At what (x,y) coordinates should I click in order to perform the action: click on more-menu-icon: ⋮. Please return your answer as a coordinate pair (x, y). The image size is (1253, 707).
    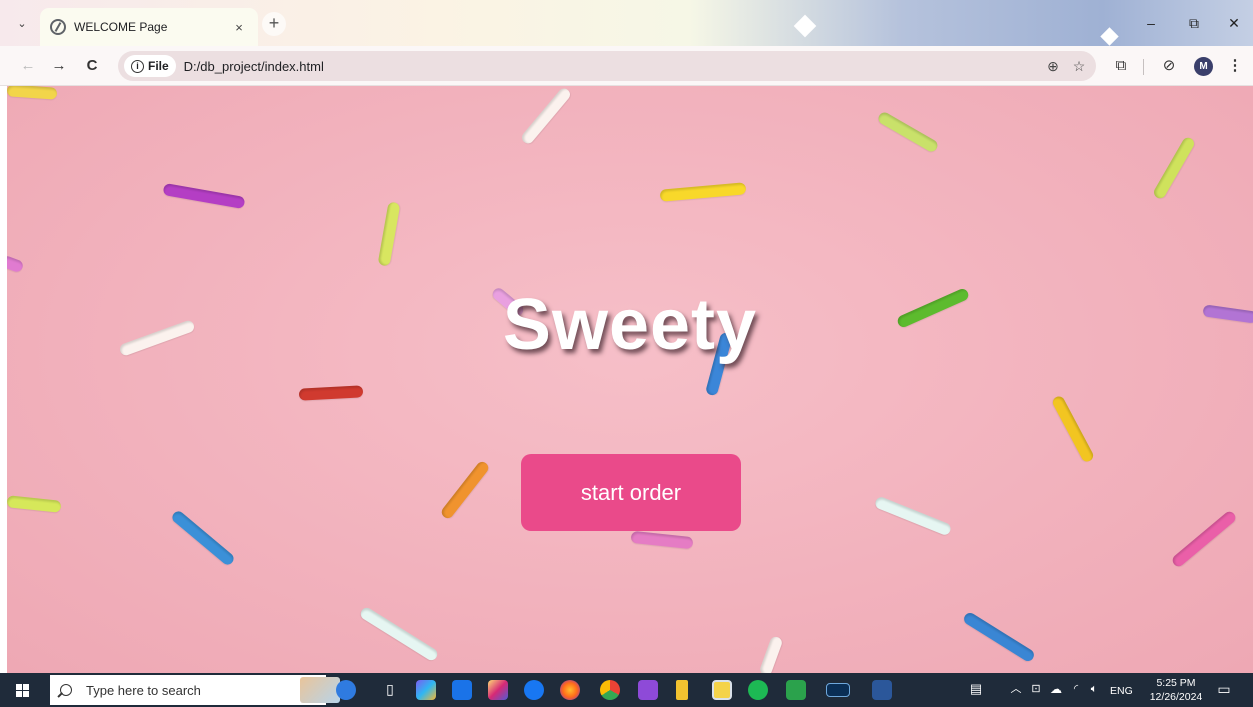
    Looking at the image, I should click on (1235, 66).